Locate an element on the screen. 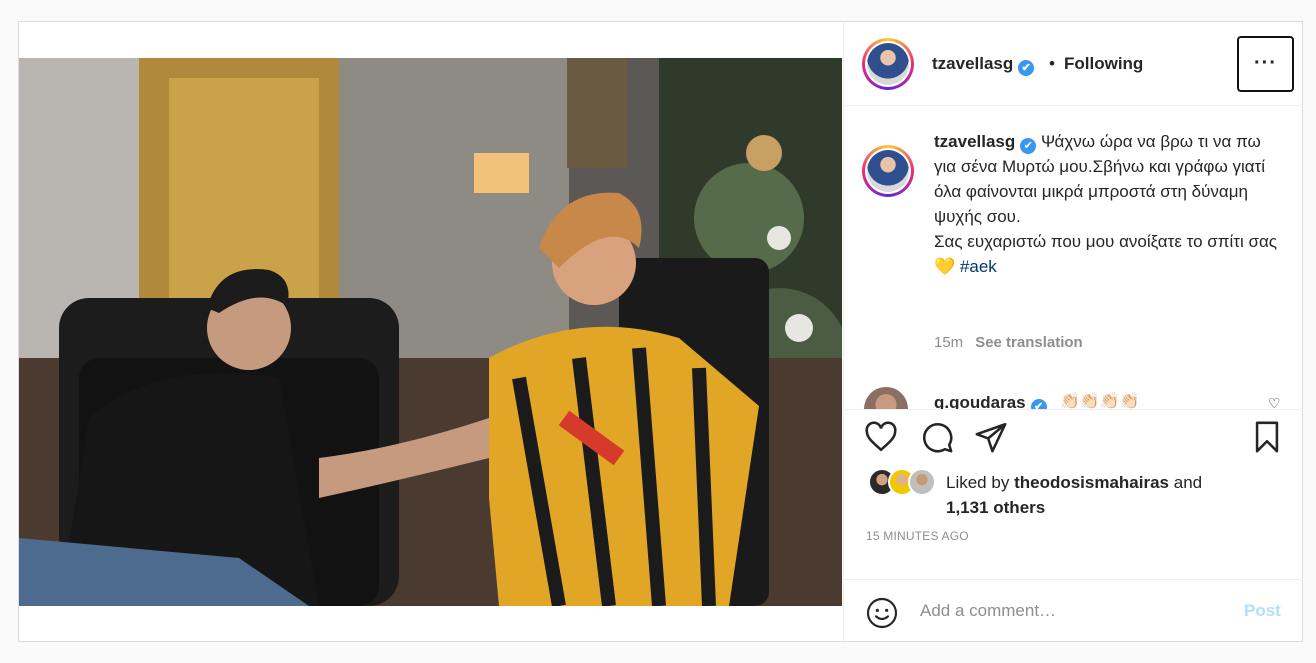 The height and width of the screenshot is (663, 1316). comment-input is located at coordinates (1075, 611).